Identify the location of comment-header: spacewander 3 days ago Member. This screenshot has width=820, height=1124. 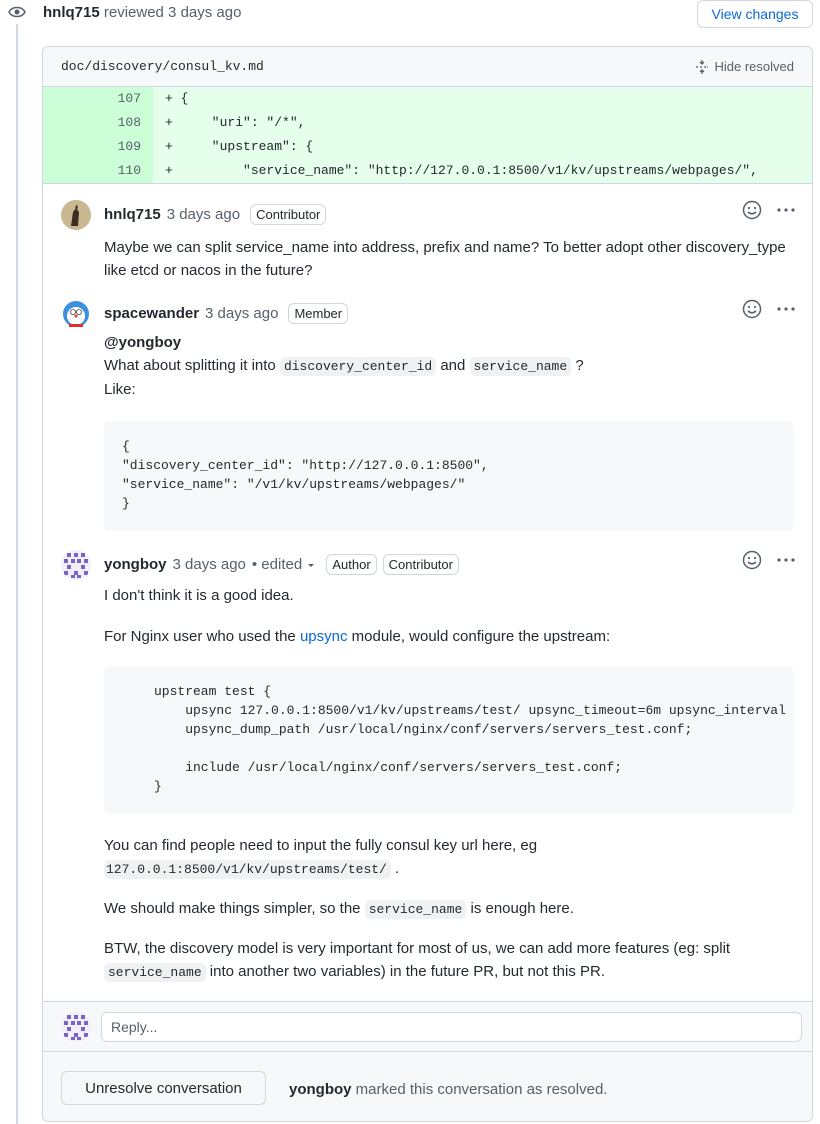
(226, 313).